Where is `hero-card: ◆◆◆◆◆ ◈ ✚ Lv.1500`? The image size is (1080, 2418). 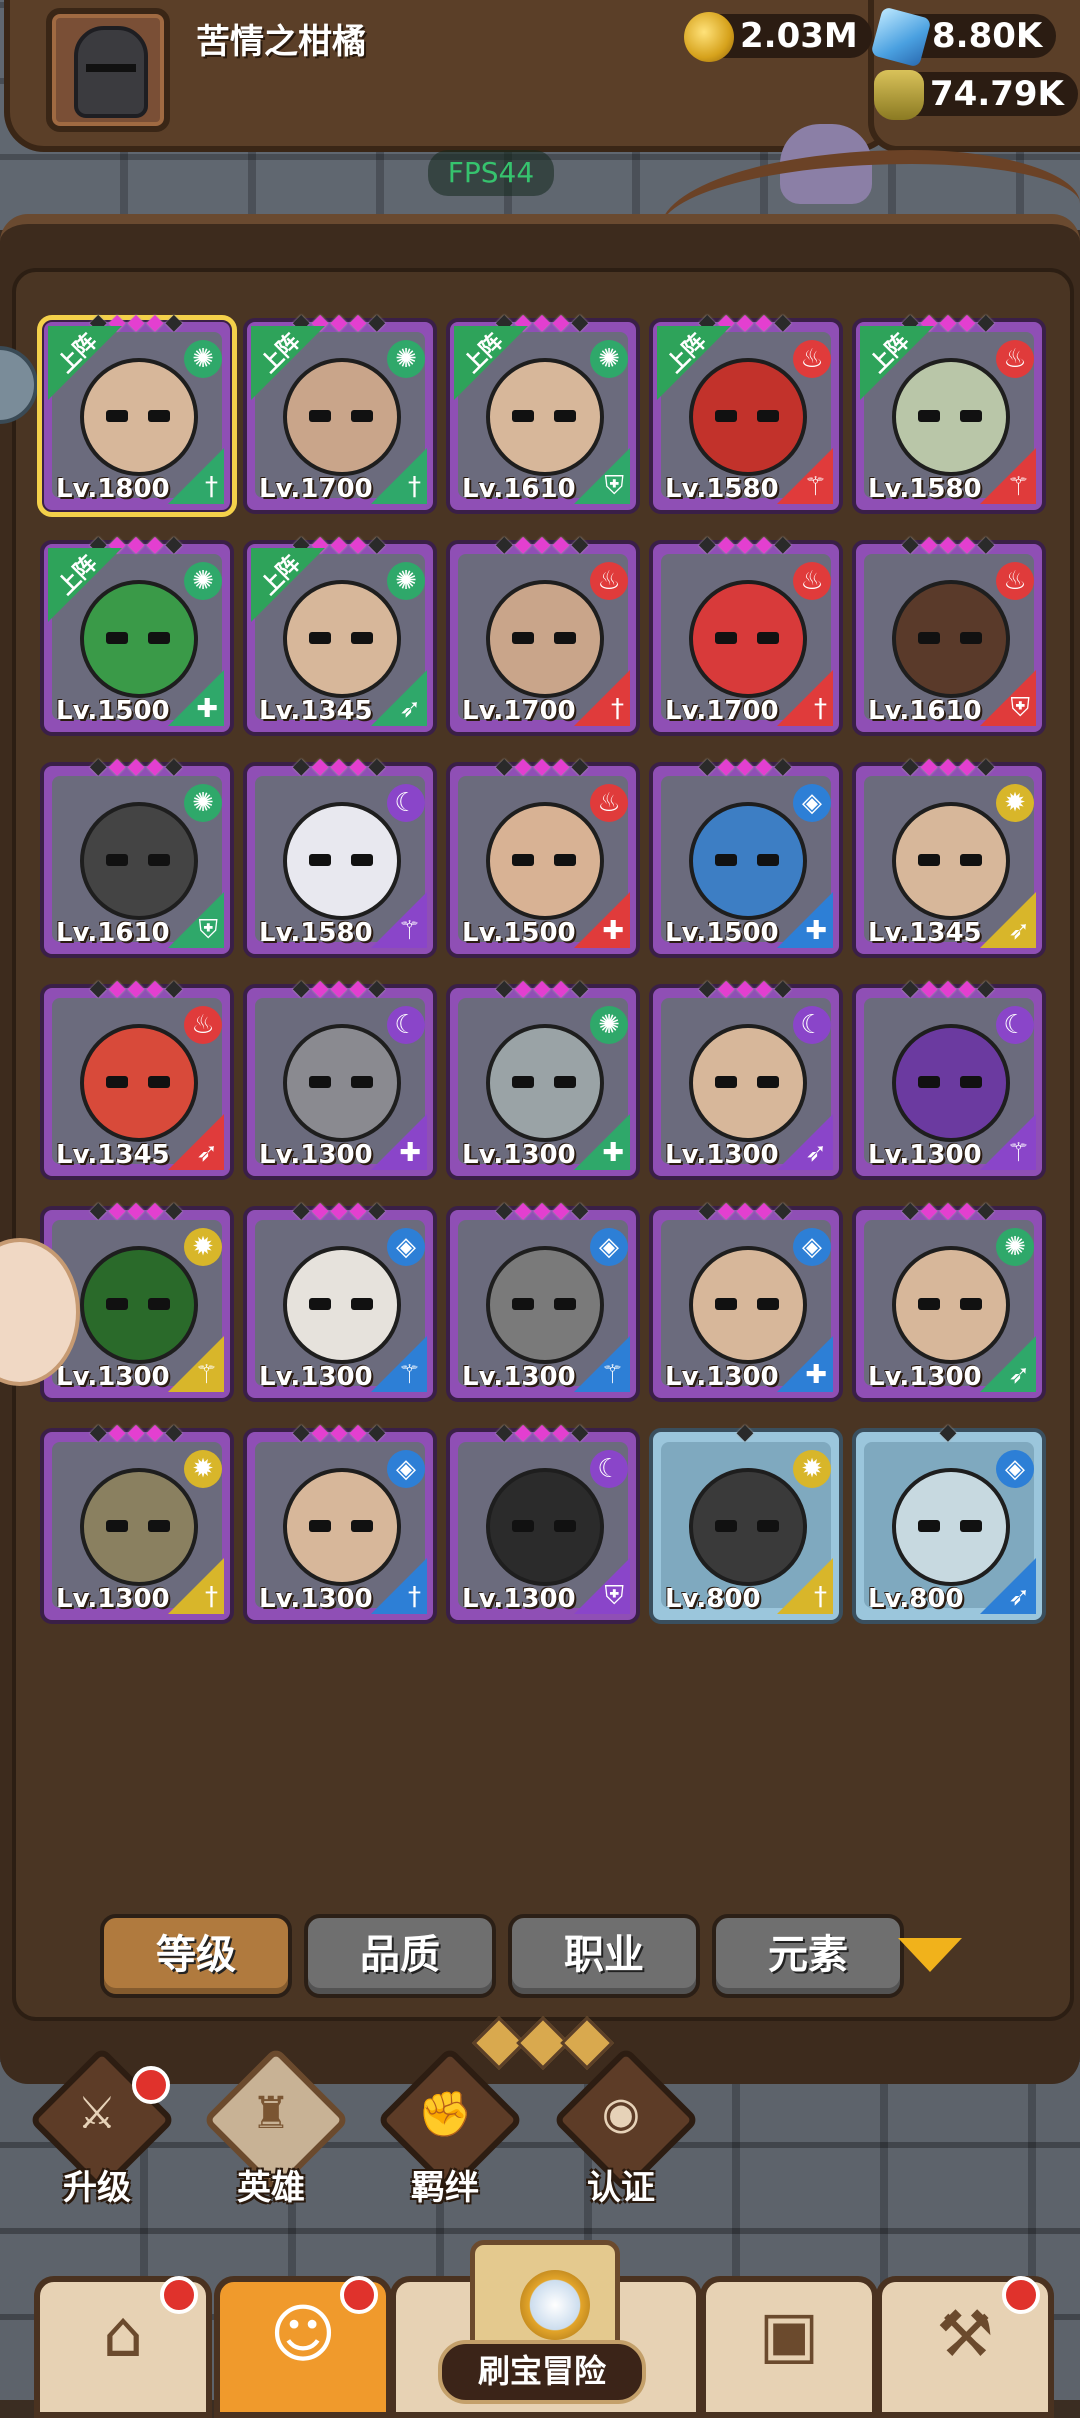 hero-card: ◆◆◆◆◆ ◈ ✚ Lv.1500 is located at coordinates (746, 856).